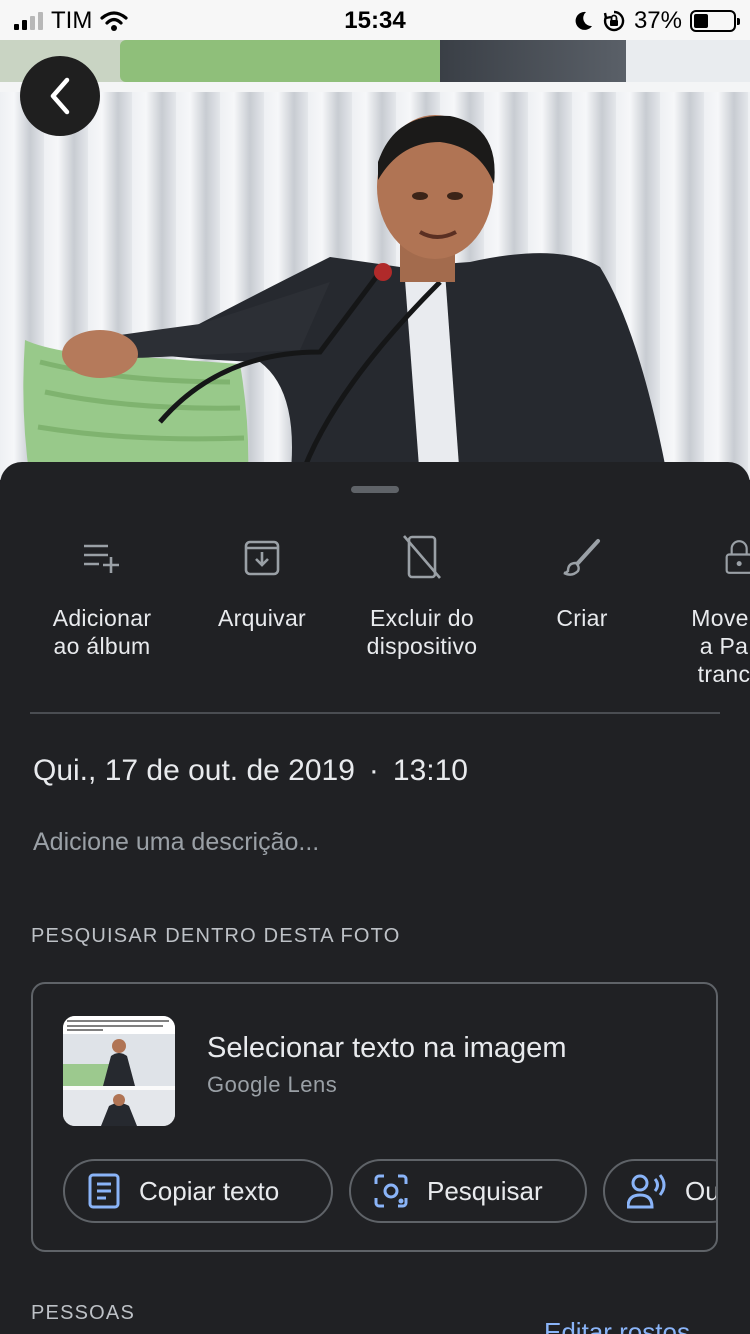 This screenshot has height=1334, width=750. What do you see at coordinates (375, 713) in the screenshot?
I see `divider` at bounding box center [375, 713].